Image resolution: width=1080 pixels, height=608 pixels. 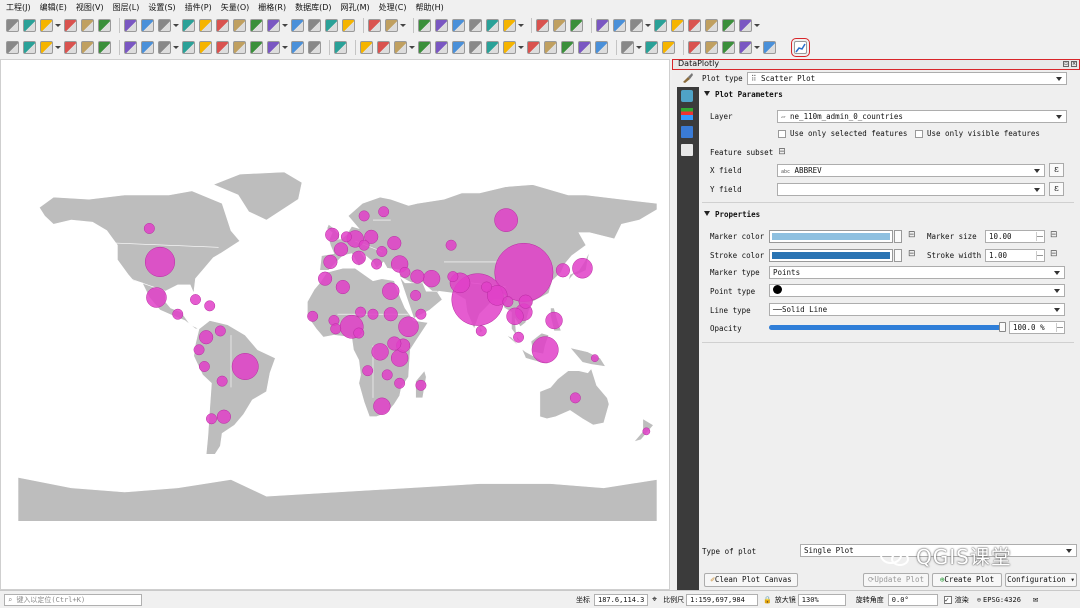 I want to click on close-panel-icon: ×, so click(x=1074, y=64).